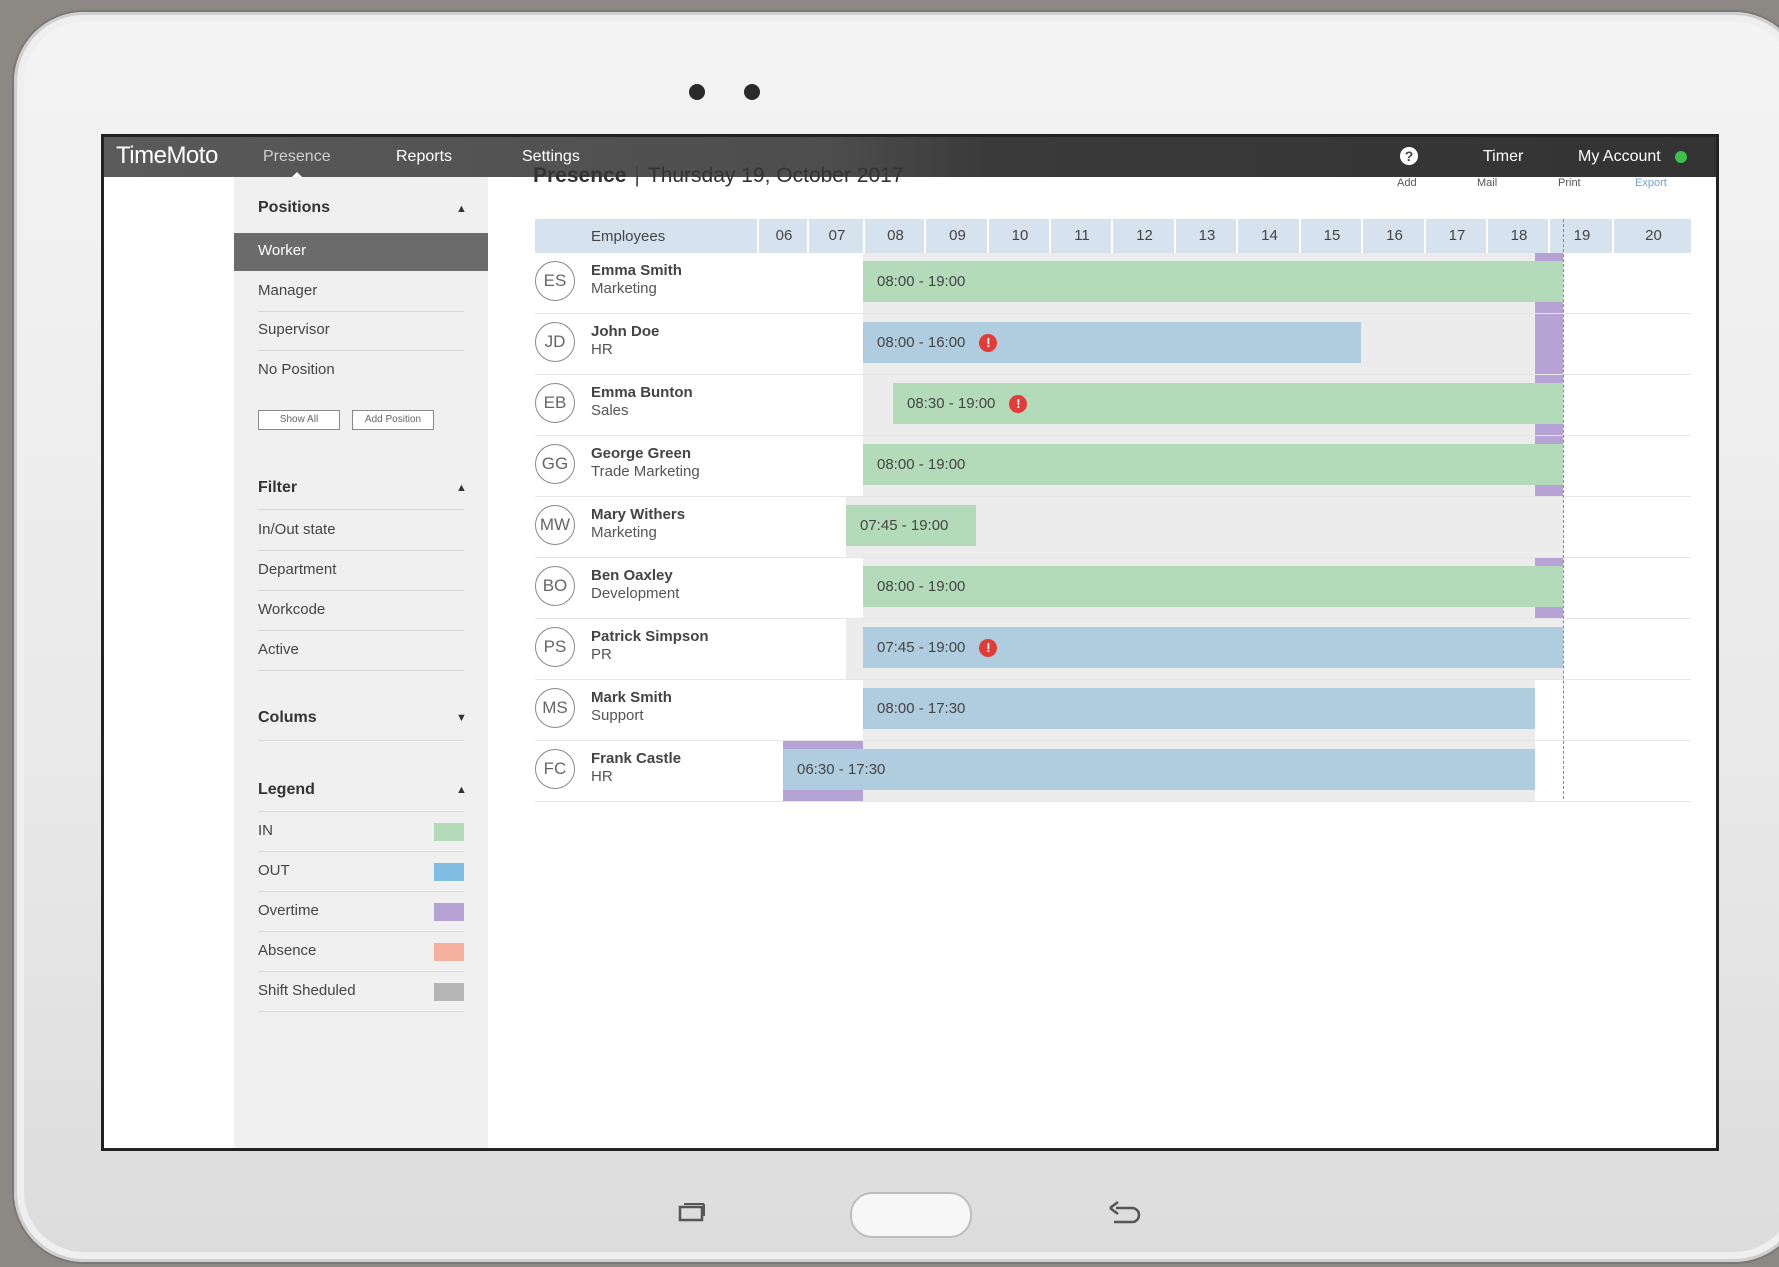 The height and width of the screenshot is (1267, 1779). What do you see at coordinates (1268, 236) in the screenshot?
I see `hour-header: 14` at bounding box center [1268, 236].